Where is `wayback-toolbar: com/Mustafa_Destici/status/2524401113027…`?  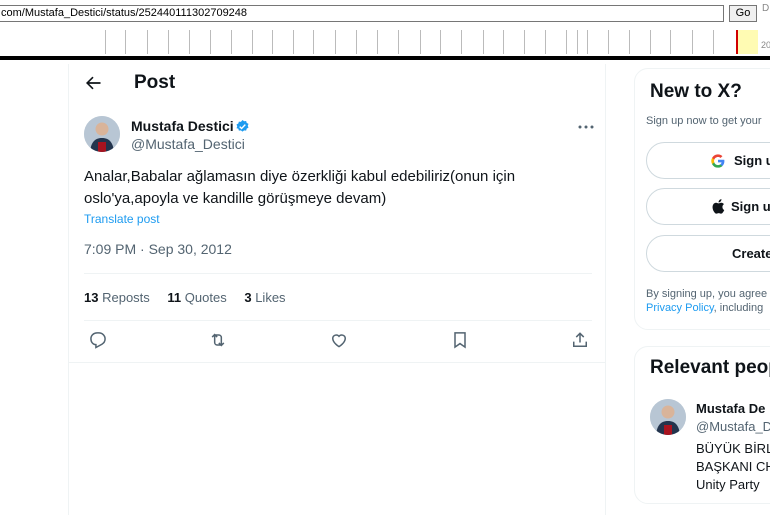
wayback-toolbar: com/Mustafa_Destici/status/2524401113027… is located at coordinates (385, 30).